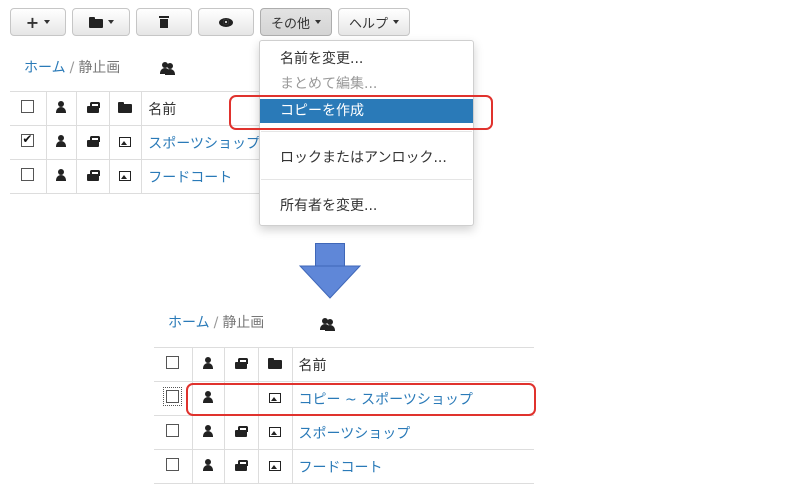  I want to click on help-menu-label: ヘルプ, so click(368, 24).